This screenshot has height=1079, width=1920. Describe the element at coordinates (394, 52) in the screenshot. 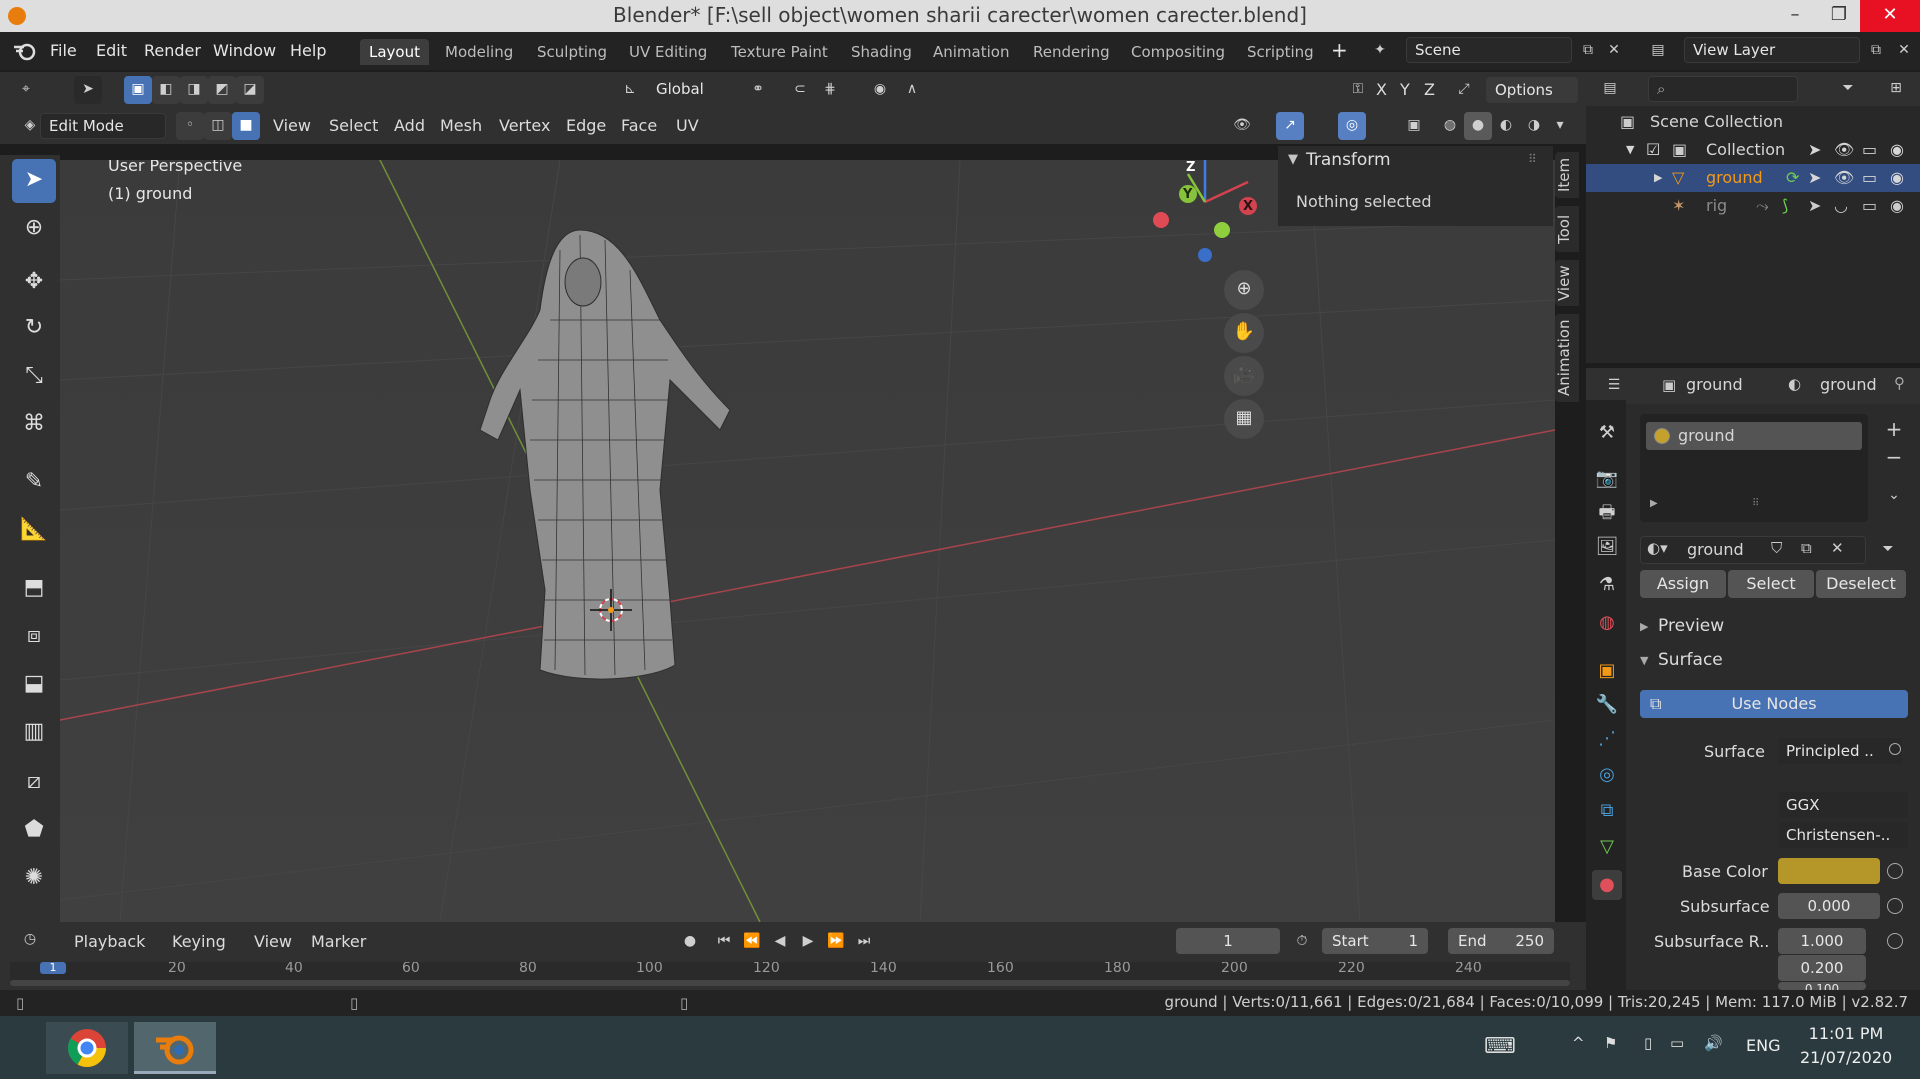

I see `tab-layout: Layout` at that location.